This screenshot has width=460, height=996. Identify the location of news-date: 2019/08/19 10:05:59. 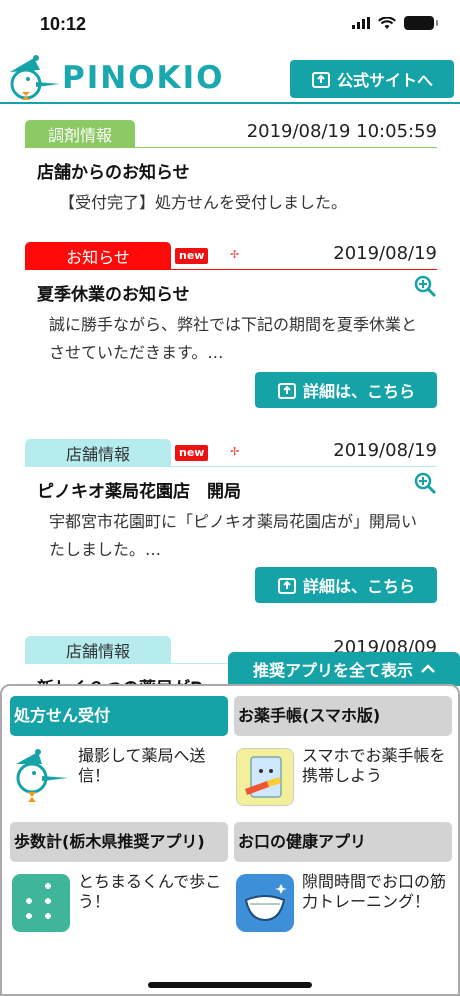
(341, 131).